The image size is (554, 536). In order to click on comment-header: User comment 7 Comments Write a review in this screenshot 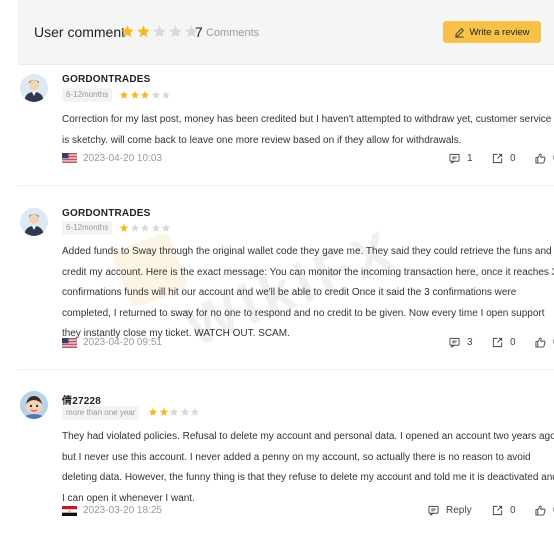, I will do `click(286, 32)`.